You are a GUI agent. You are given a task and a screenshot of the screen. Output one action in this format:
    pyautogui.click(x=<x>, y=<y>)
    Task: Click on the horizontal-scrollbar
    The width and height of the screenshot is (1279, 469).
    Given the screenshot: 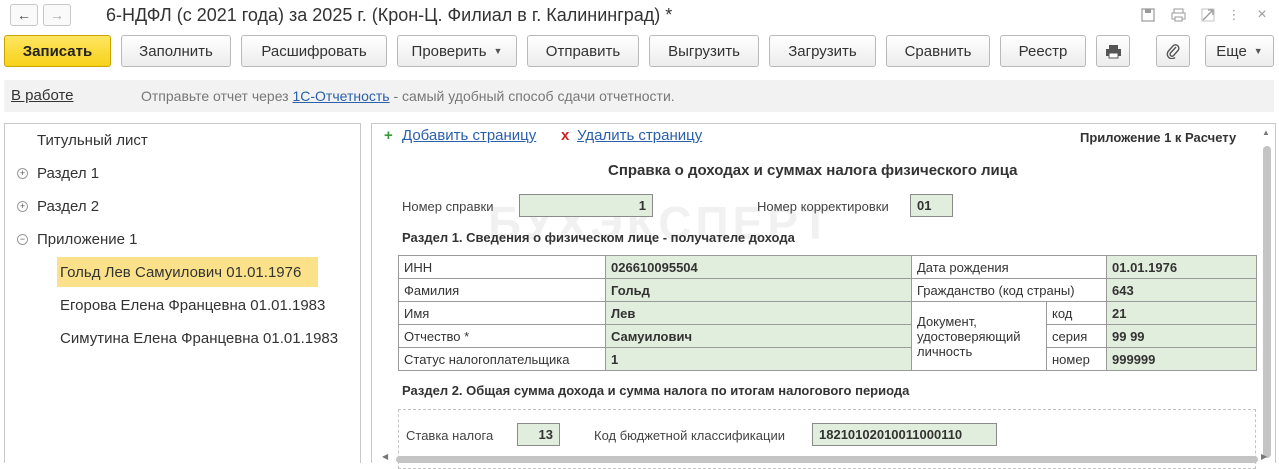 What is the action you would take?
    pyautogui.click(x=827, y=459)
    